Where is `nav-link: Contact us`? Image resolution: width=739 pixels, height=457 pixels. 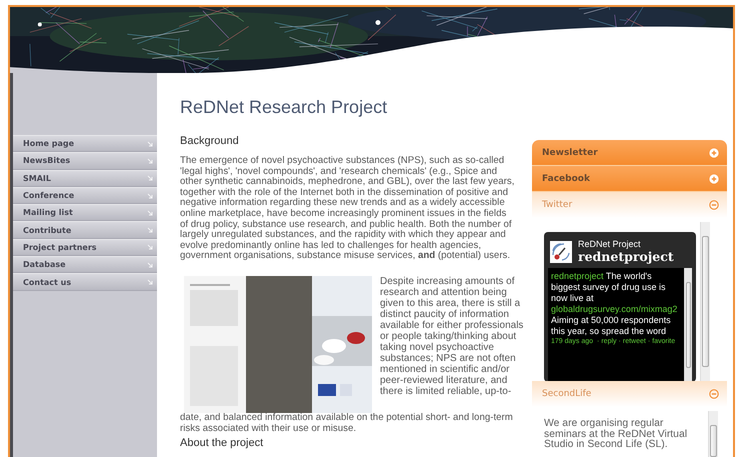
nav-link: Contact us is located at coordinates (85, 282).